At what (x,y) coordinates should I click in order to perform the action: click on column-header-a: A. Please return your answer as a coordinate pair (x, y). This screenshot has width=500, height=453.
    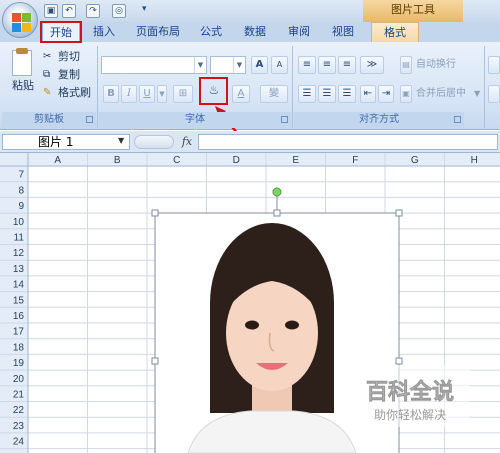
    Looking at the image, I should click on (57, 160).